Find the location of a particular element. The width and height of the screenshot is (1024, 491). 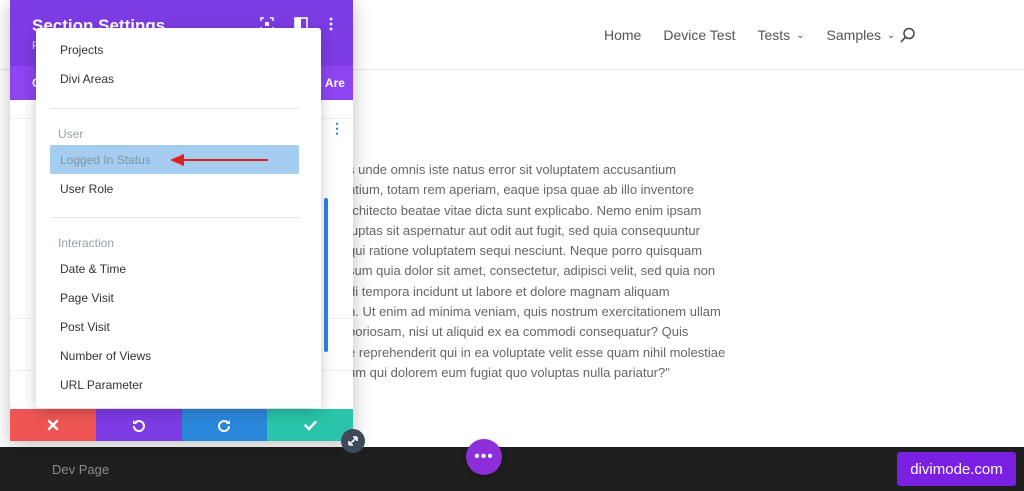

dropdown-item-divi-areas: Divi Areas is located at coordinates (87, 79).